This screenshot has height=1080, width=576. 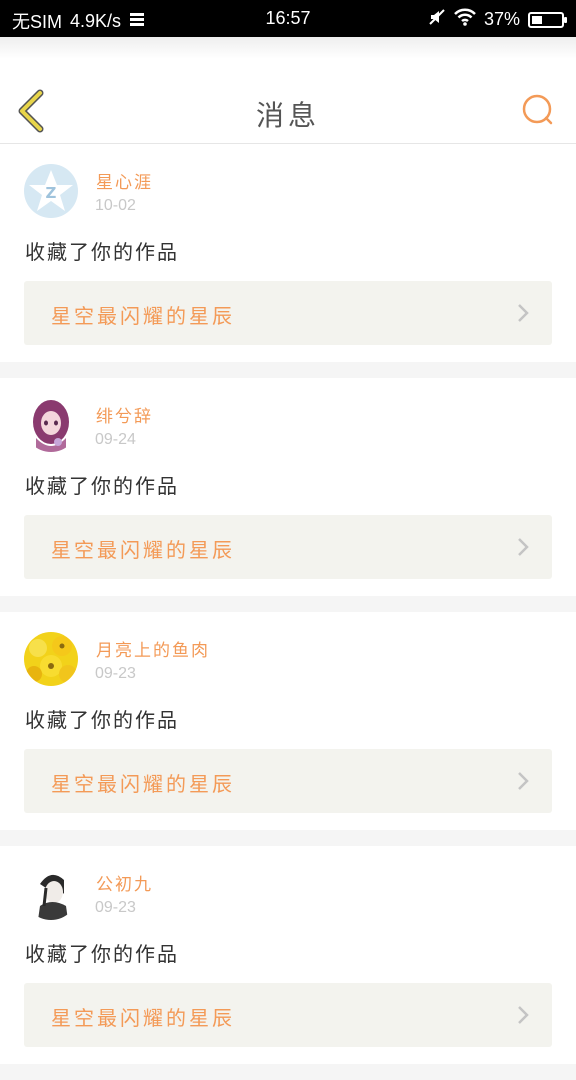 I want to click on username: 绯兮辞, so click(x=124, y=414).